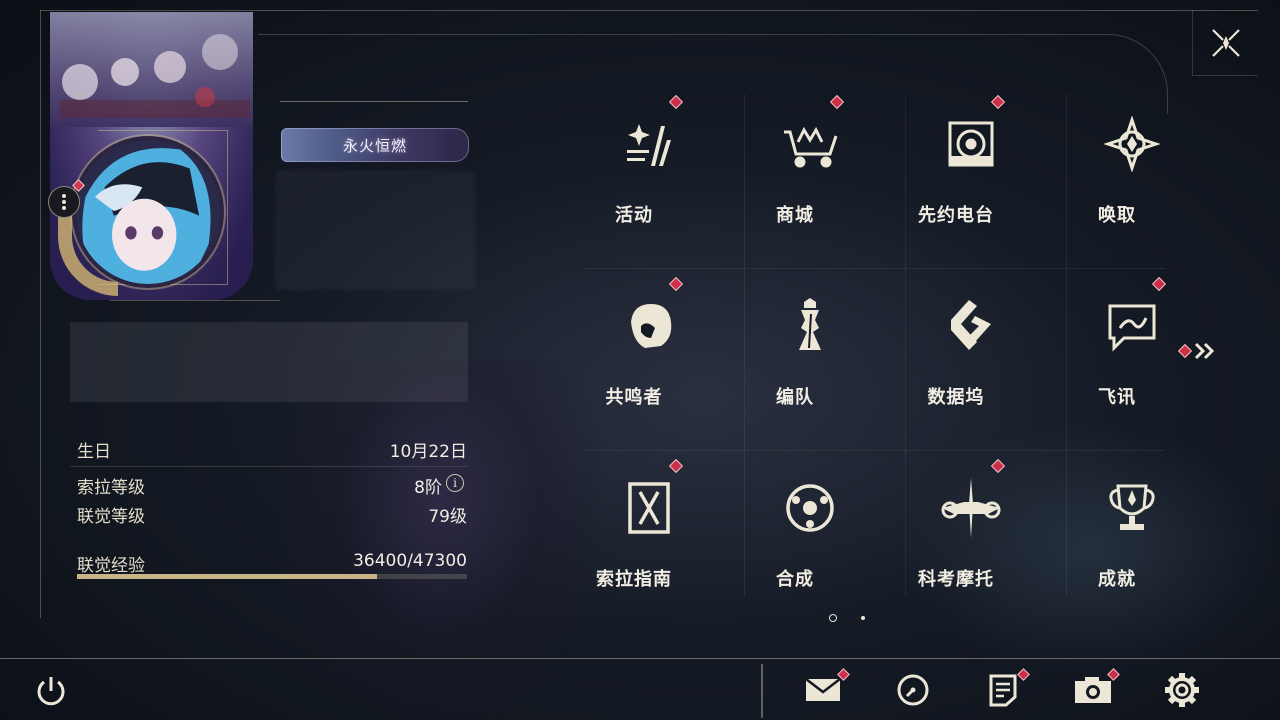 The height and width of the screenshot is (720, 1280). What do you see at coordinates (795, 215) in the screenshot?
I see `menu-item-label: 商城` at bounding box center [795, 215].